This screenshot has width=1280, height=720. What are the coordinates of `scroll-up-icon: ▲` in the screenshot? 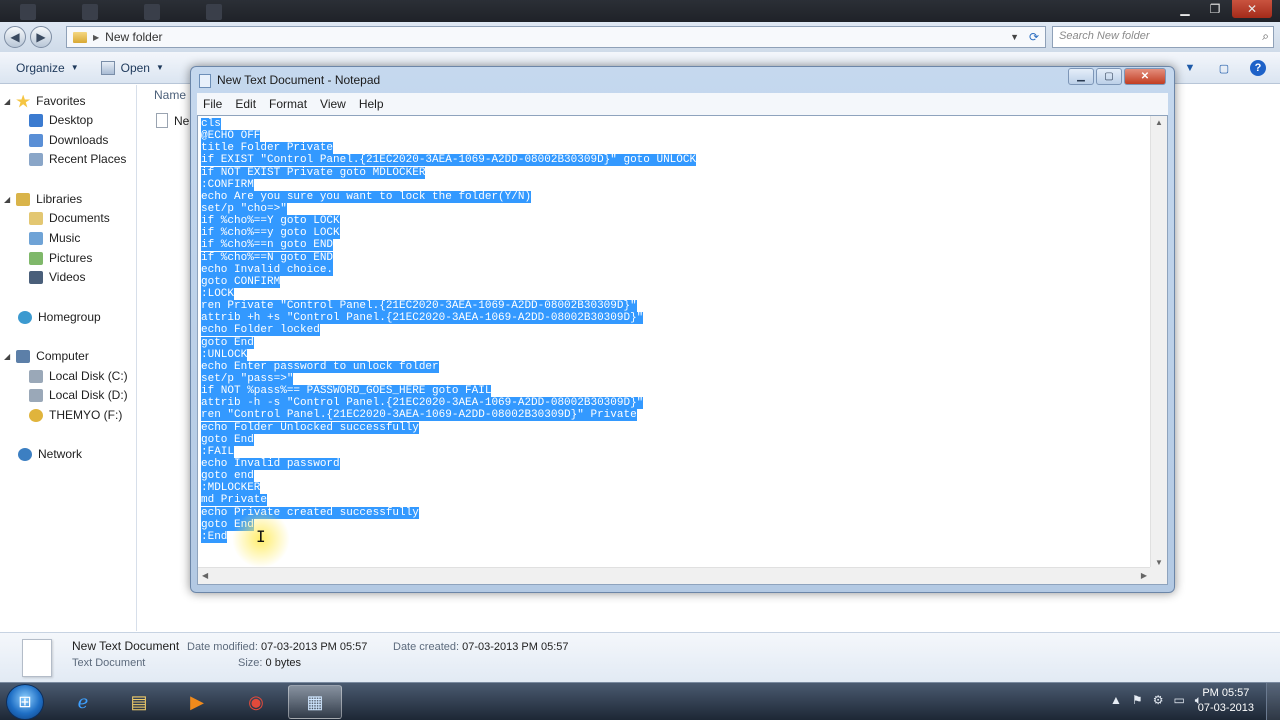 It's located at (1159, 122).